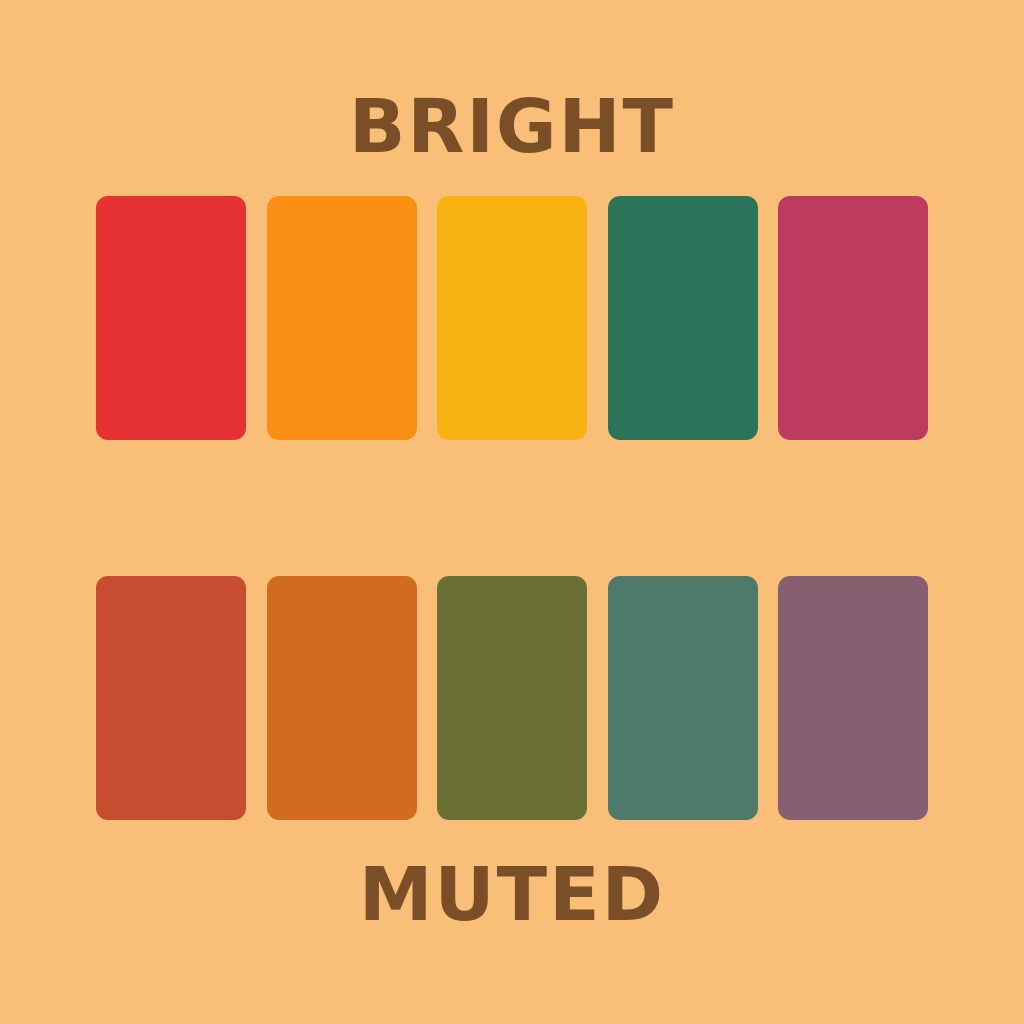 This screenshot has height=1024, width=1024. Describe the element at coordinates (512, 127) in the screenshot. I see `bright-heading: BRIGHT` at that location.